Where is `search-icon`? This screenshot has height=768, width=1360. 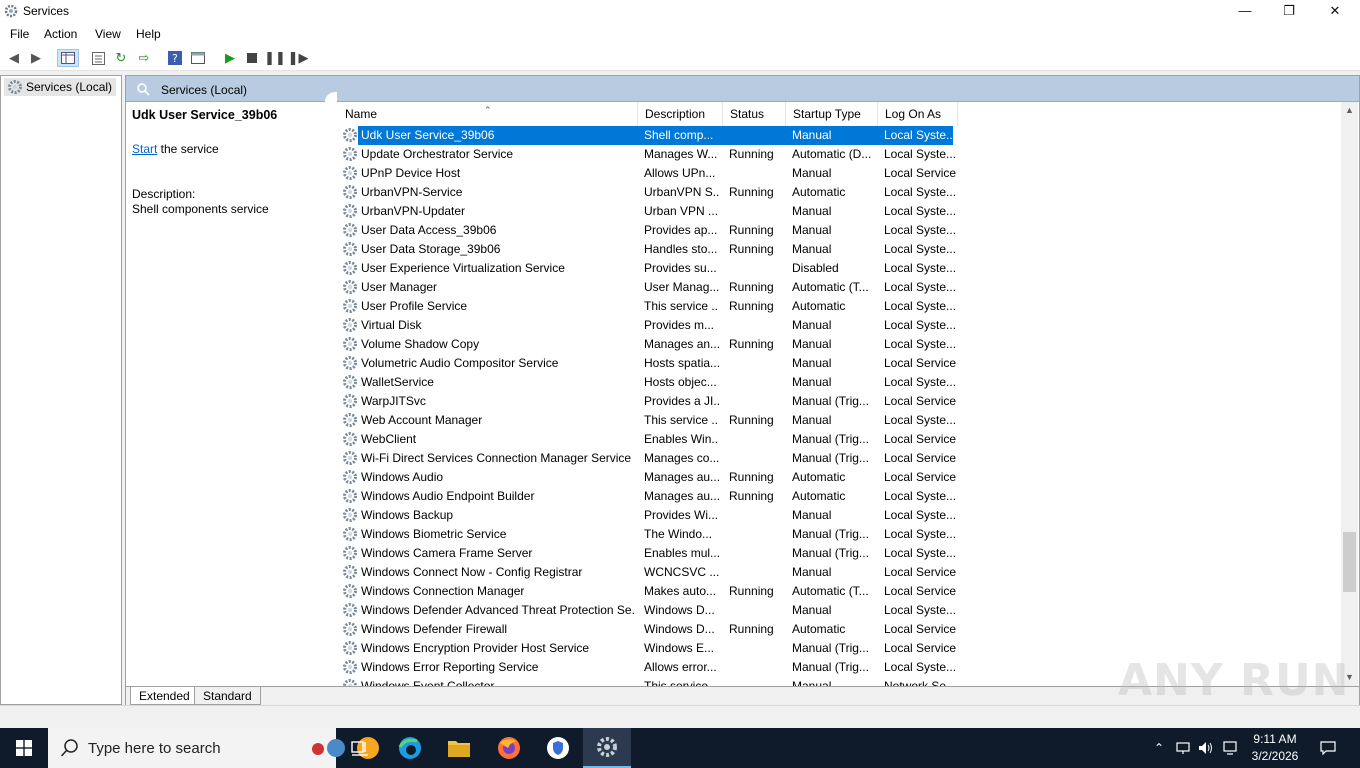 search-icon is located at coordinates (69, 748).